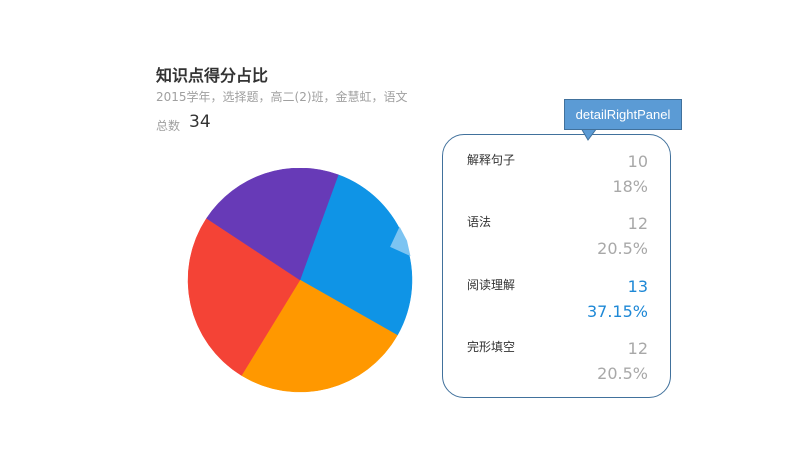 Image resolution: width=800 pixels, height=450 pixels. What do you see at coordinates (479, 222) in the screenshot?
I see `detail-item-name: 语法` at bounding box center [479, 222].